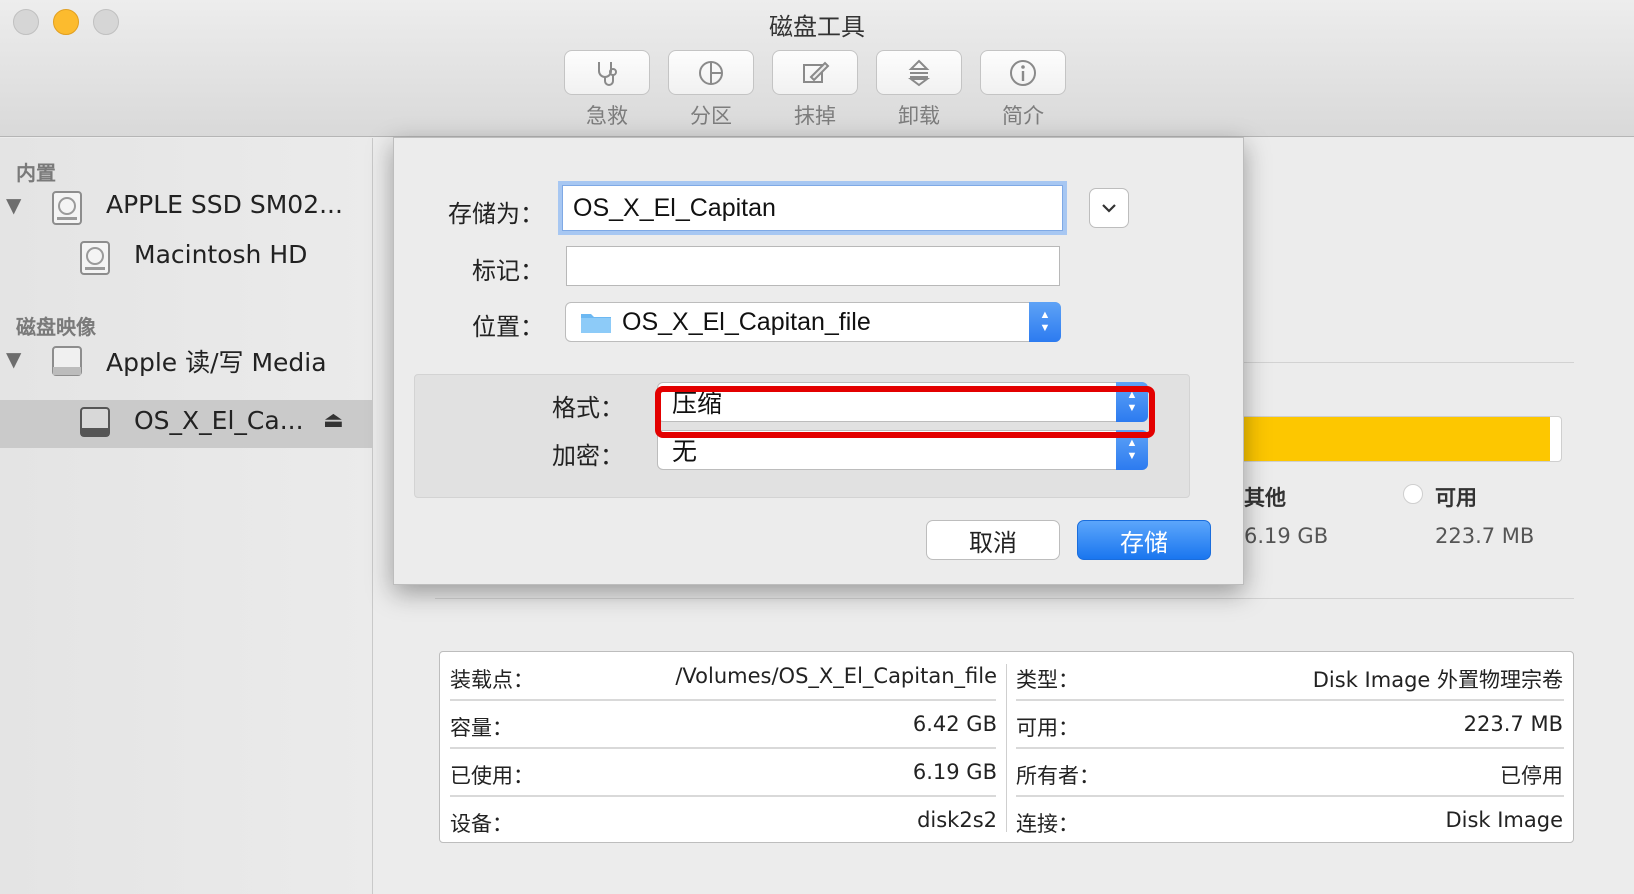  What do you see at coordinates (1504, 820) in the screenshot?
I see `info-value: Disk Image` at bounding box center [1504, 820].